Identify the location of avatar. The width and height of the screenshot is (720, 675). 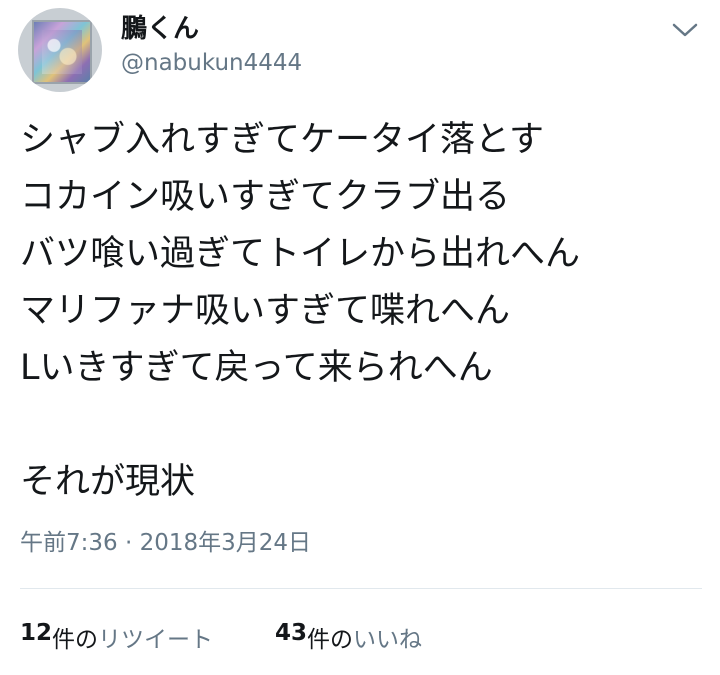
(60, 50).